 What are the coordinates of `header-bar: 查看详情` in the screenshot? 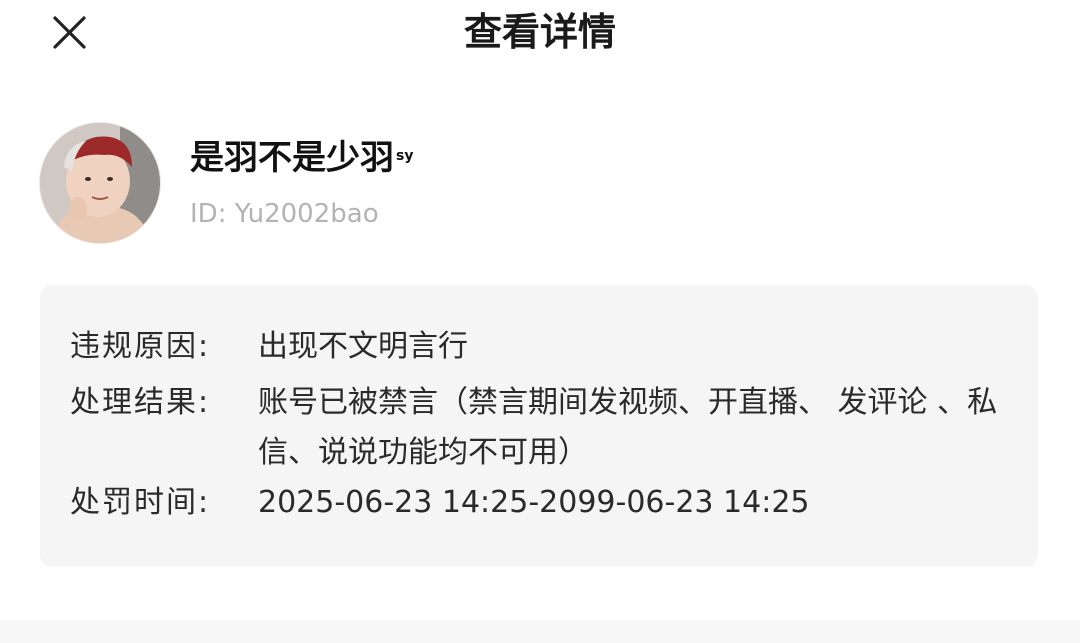 It's located at (540, 35).